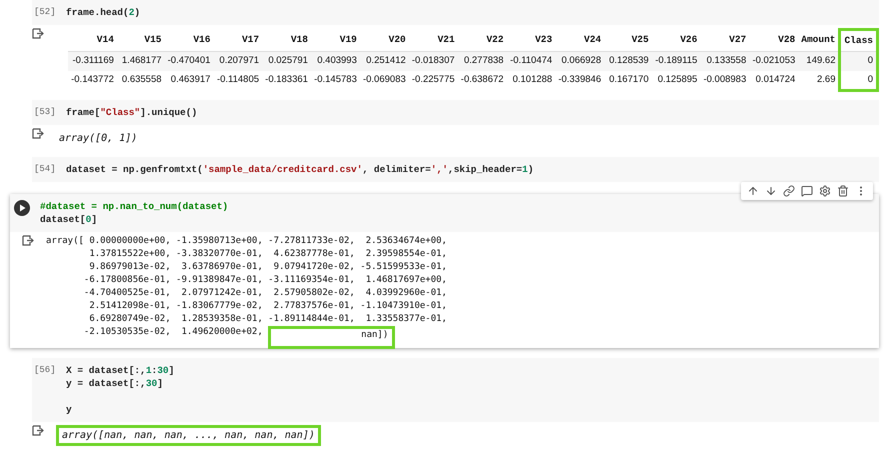 The image size is (885, 450). I want to click on output-text: 6.69280749e-02, 1.28539358e-01, -1.89114844e-01, 1.33558377e-01,, so click(267, 319).